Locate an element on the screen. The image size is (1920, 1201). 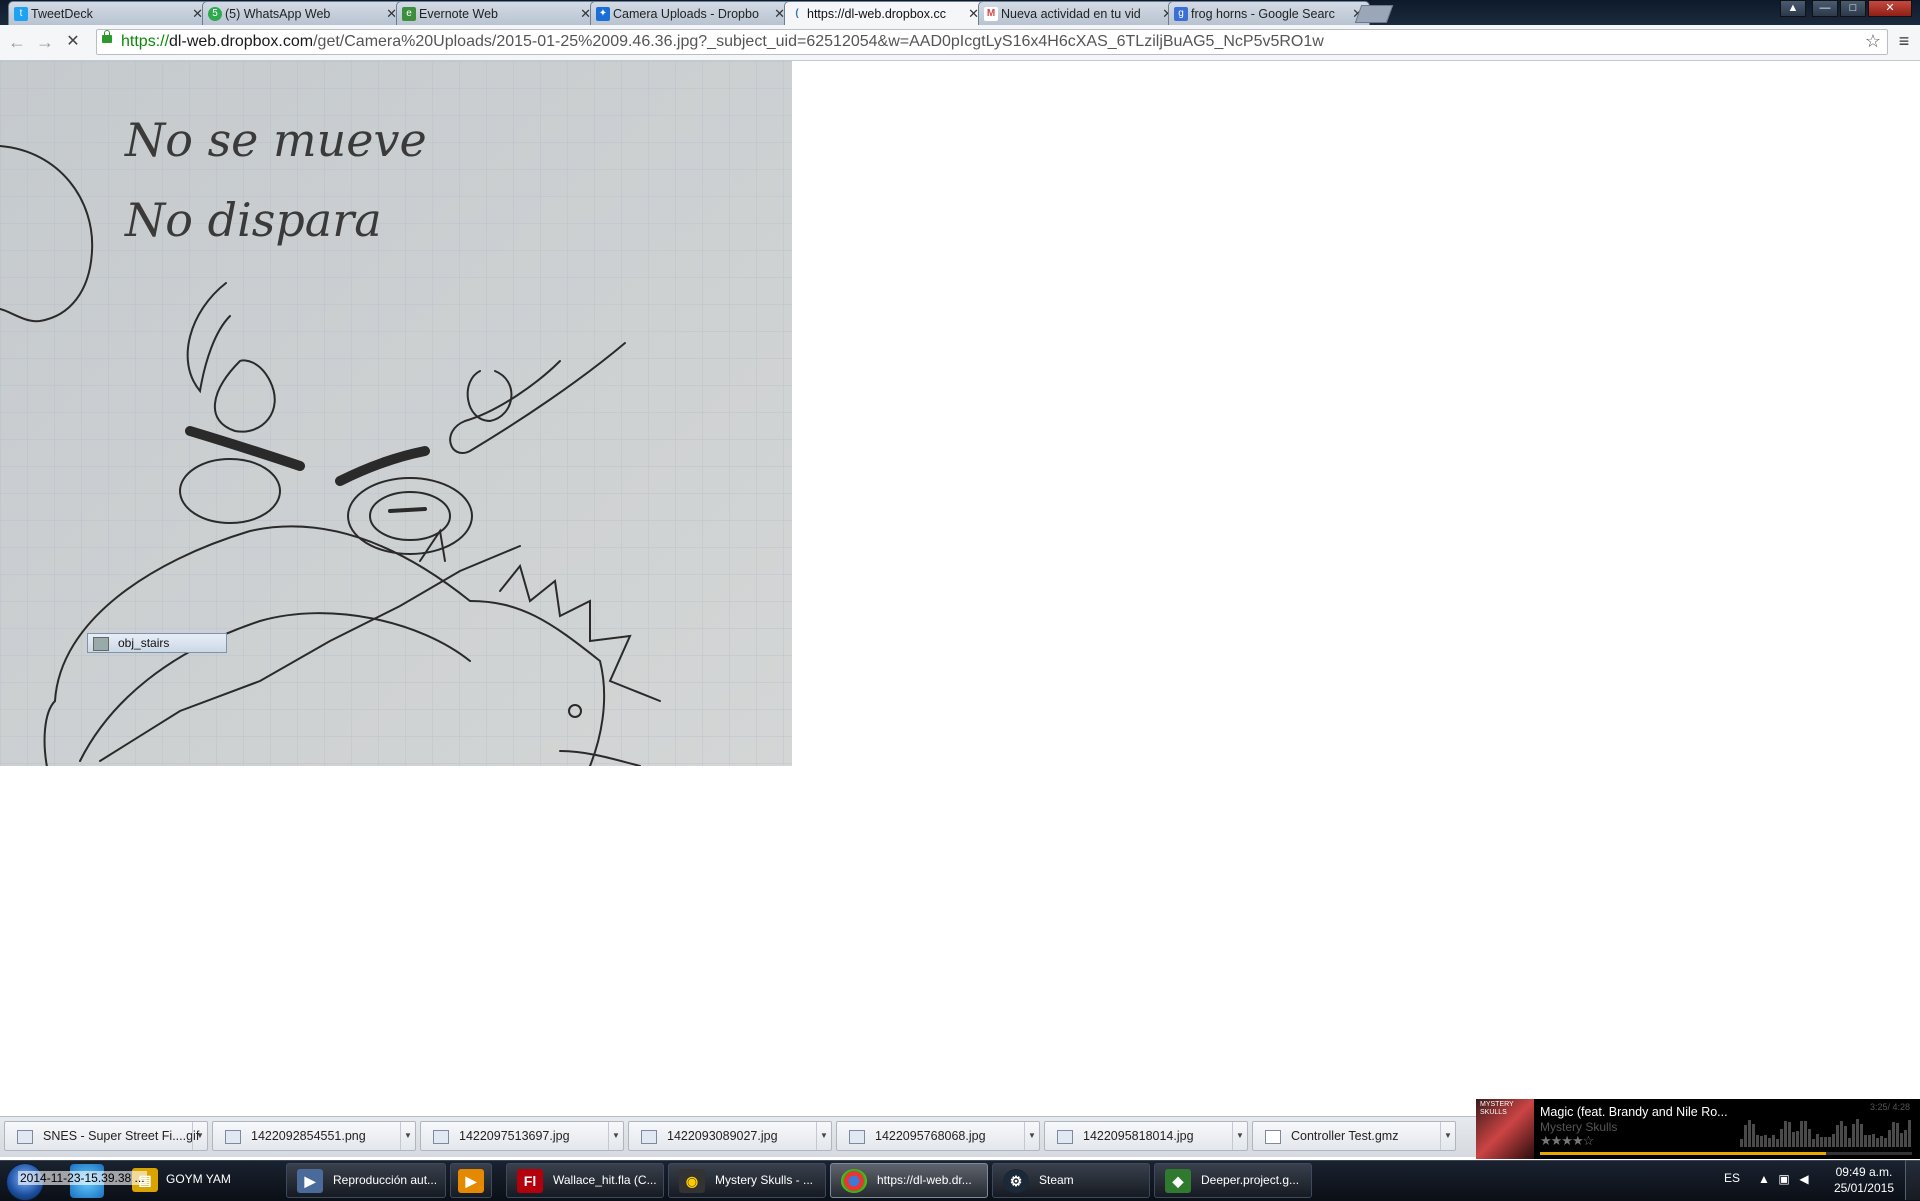
png-file-icon is located at coordinates (233, 1137).